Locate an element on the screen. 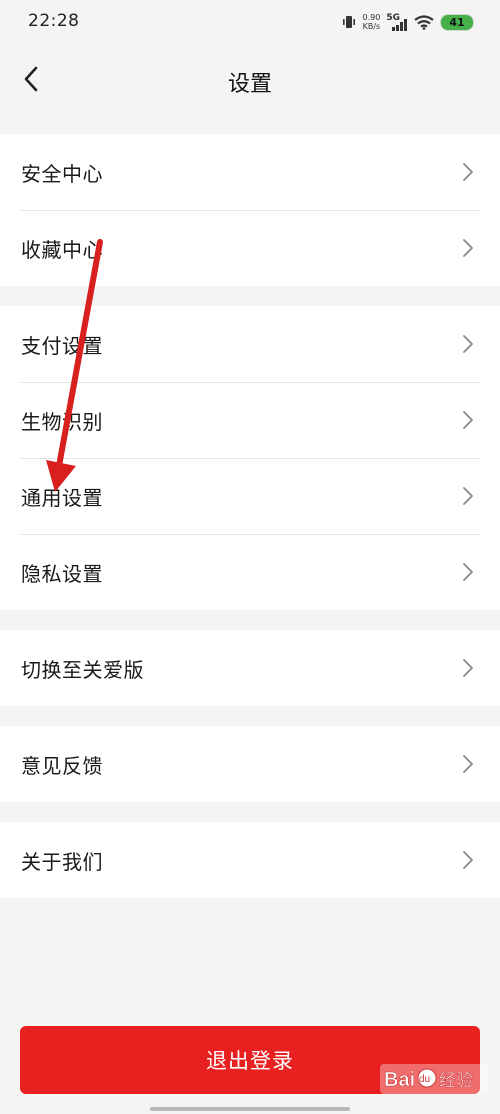 The width and height of the screenshot is (500, 1114). menu-item-favorites-center: 收藏中心 is located at coordinates (250, 248).